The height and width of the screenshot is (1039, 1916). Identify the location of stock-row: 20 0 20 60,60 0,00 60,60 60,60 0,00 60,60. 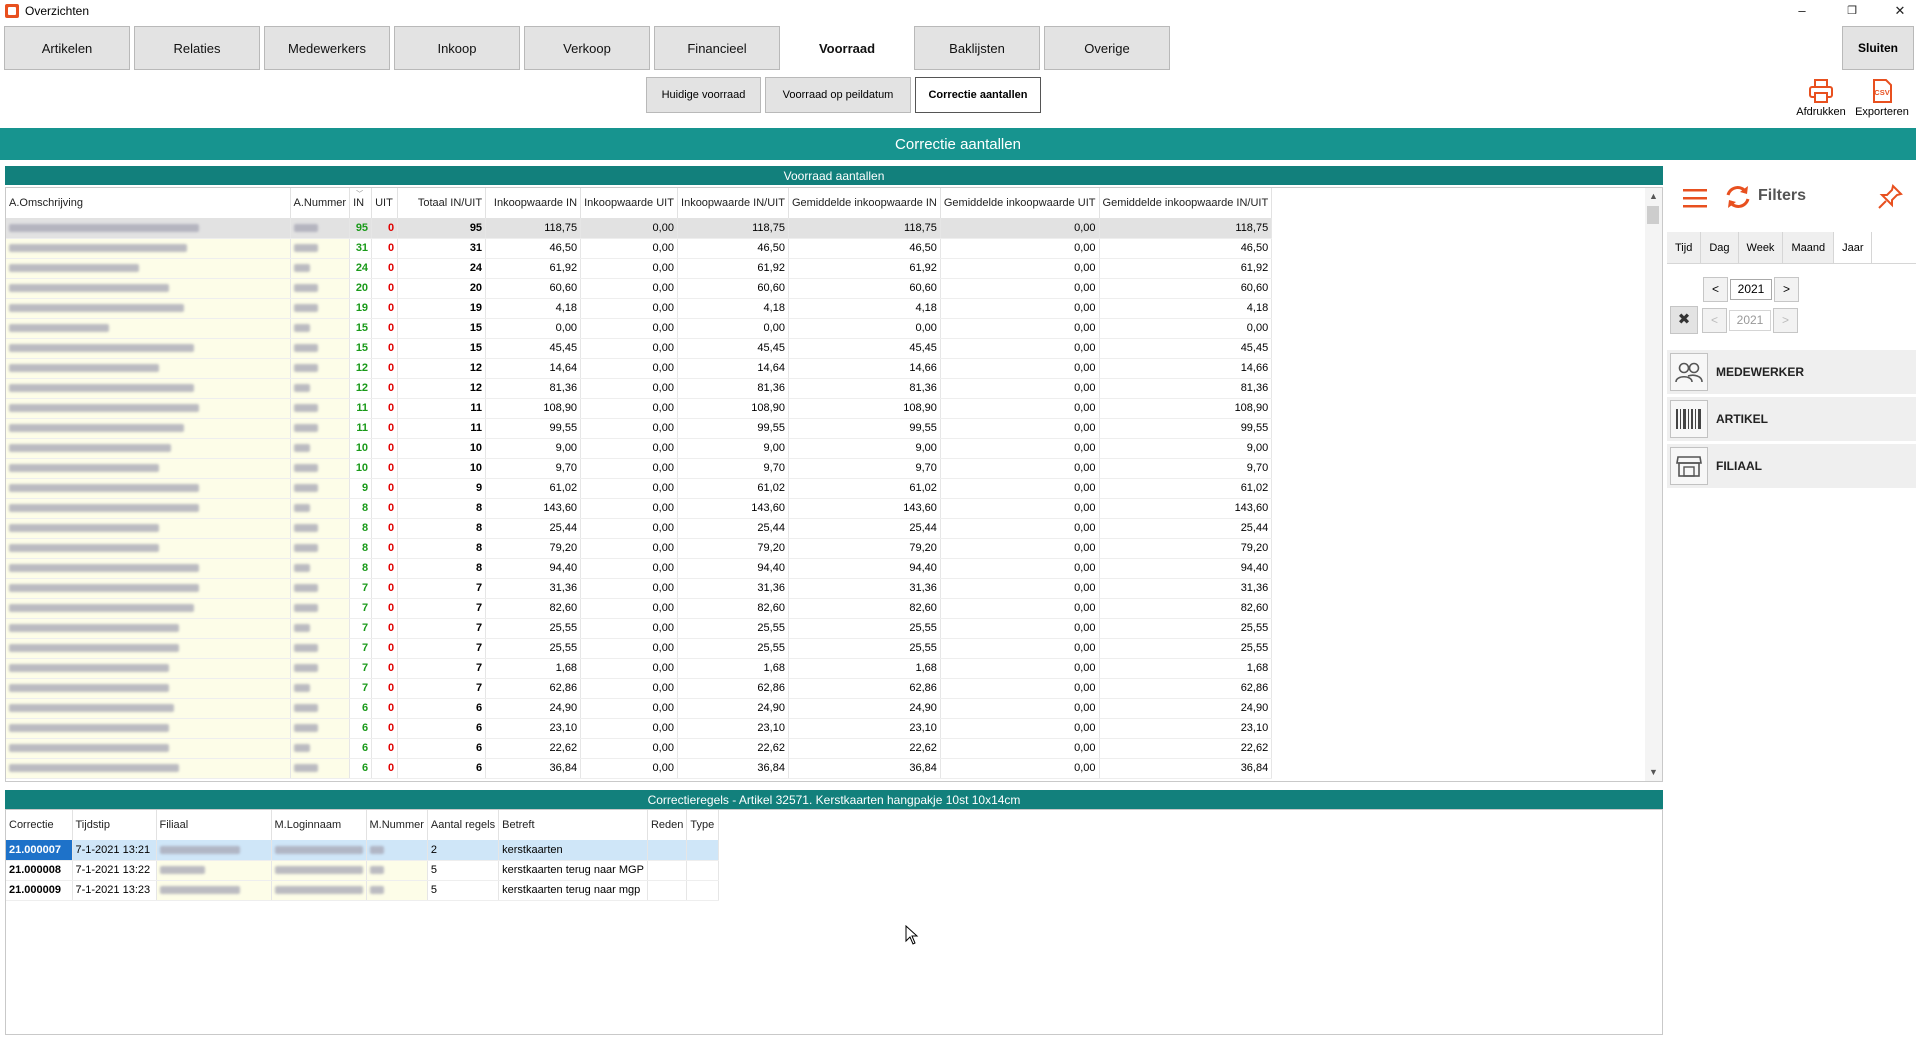
(639, 288).